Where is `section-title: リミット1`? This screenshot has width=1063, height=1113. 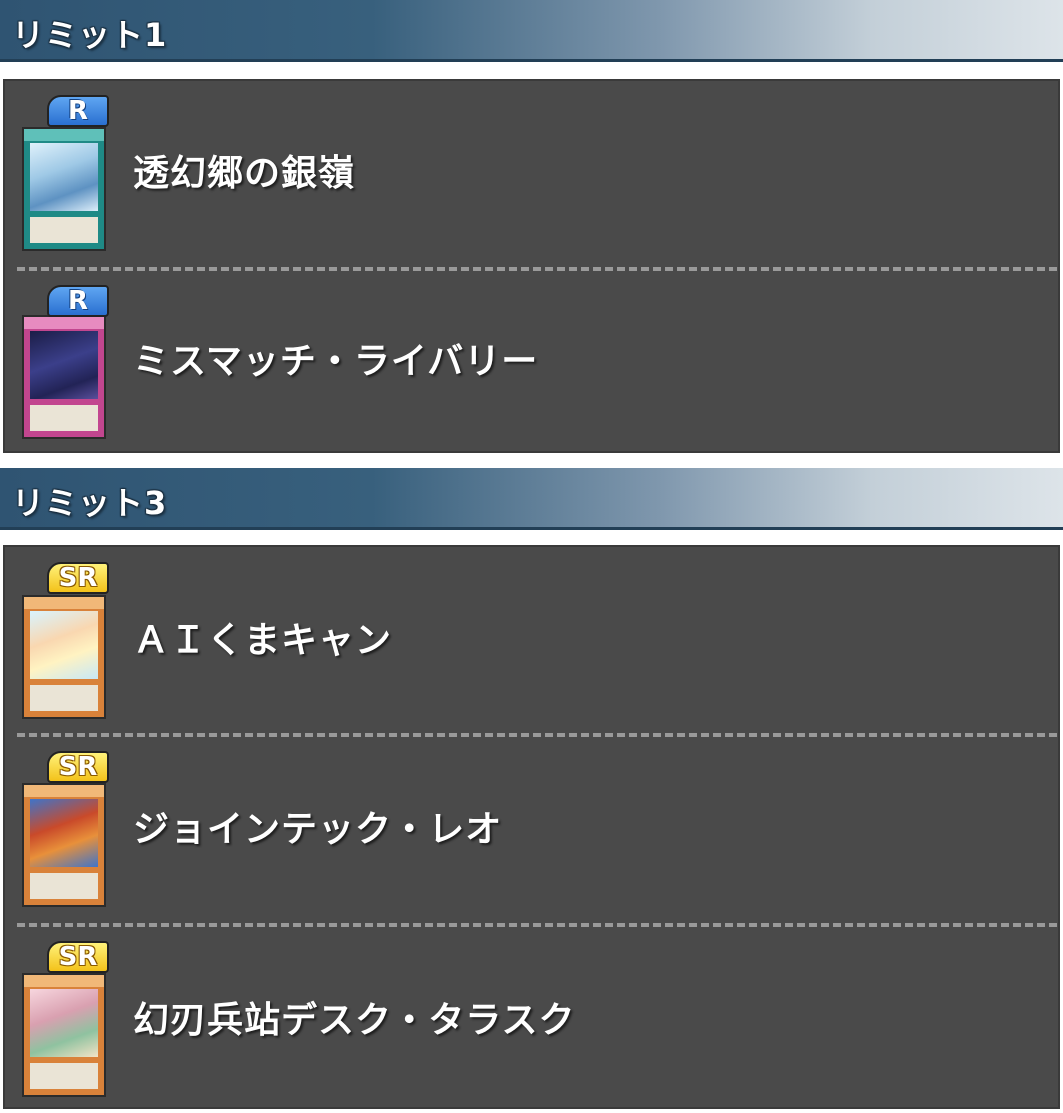
section-title: リミット1 is located at coordinates (90, 35).